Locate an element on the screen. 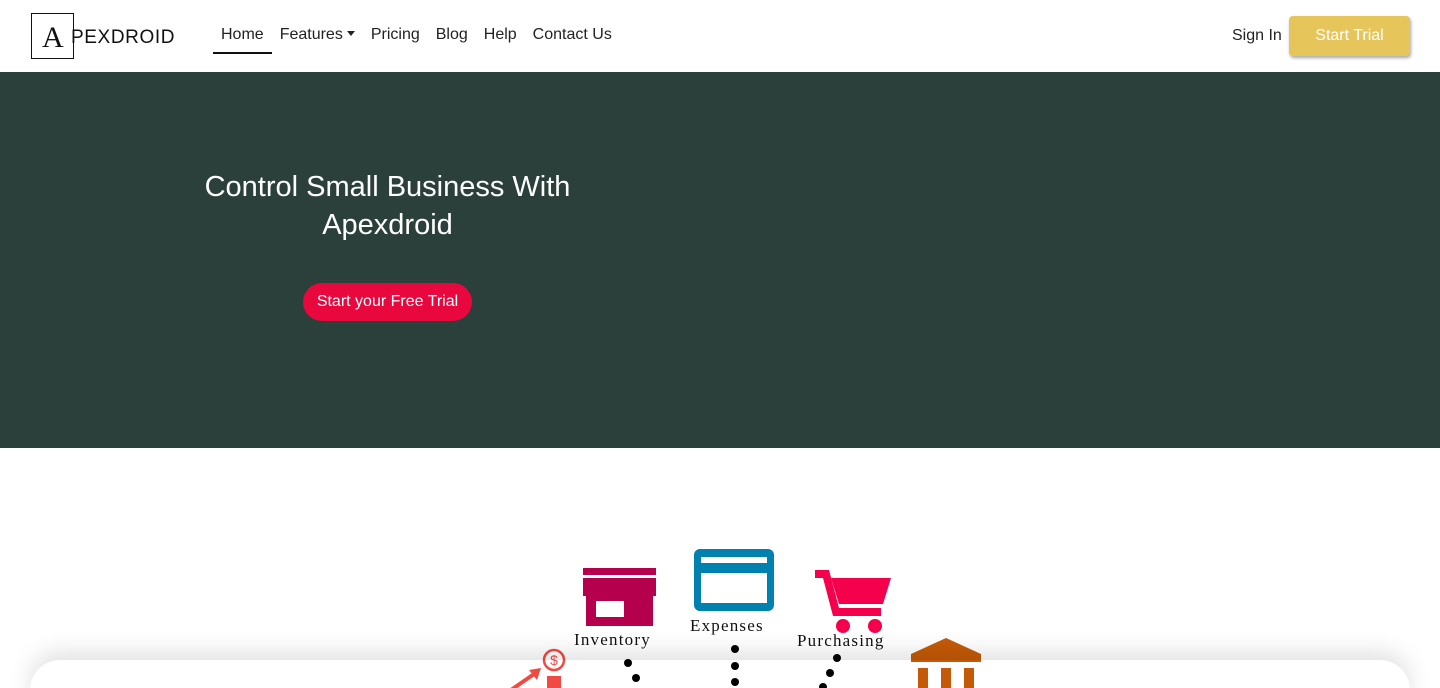  connector-dot is located at coordinates (735, 649).